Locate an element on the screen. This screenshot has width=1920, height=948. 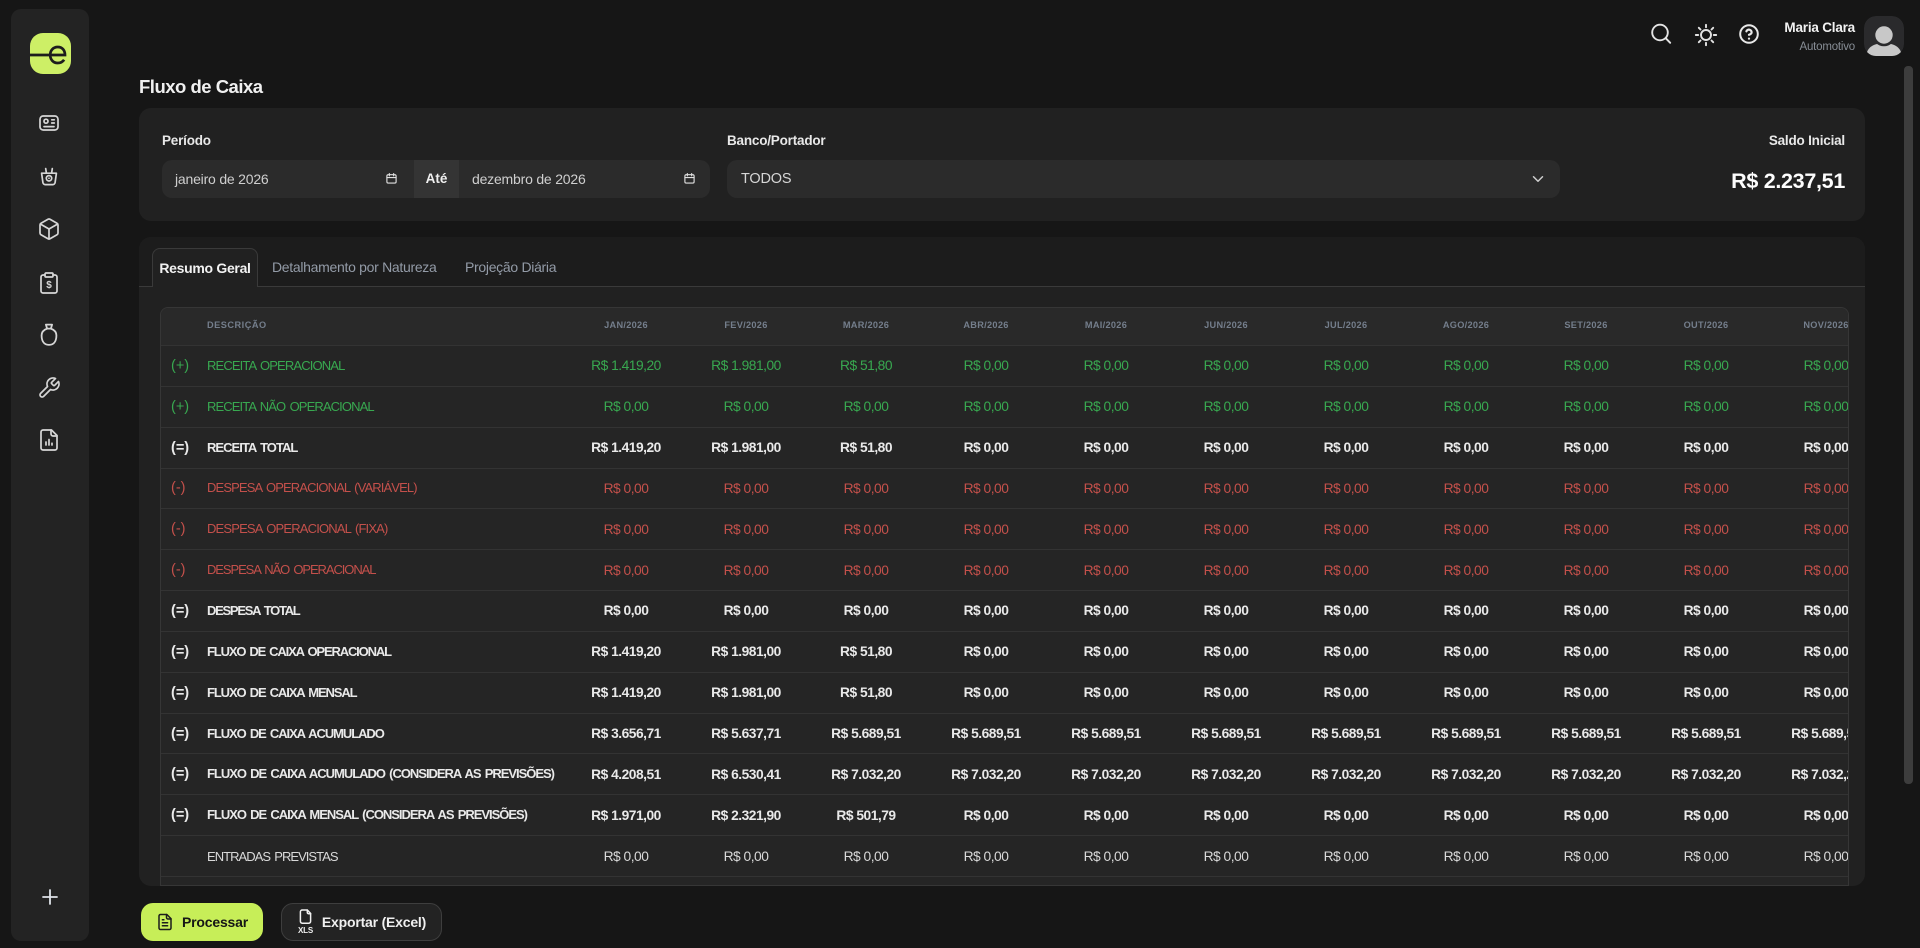
svg-text: XLS is located at coordinates (306, 930).